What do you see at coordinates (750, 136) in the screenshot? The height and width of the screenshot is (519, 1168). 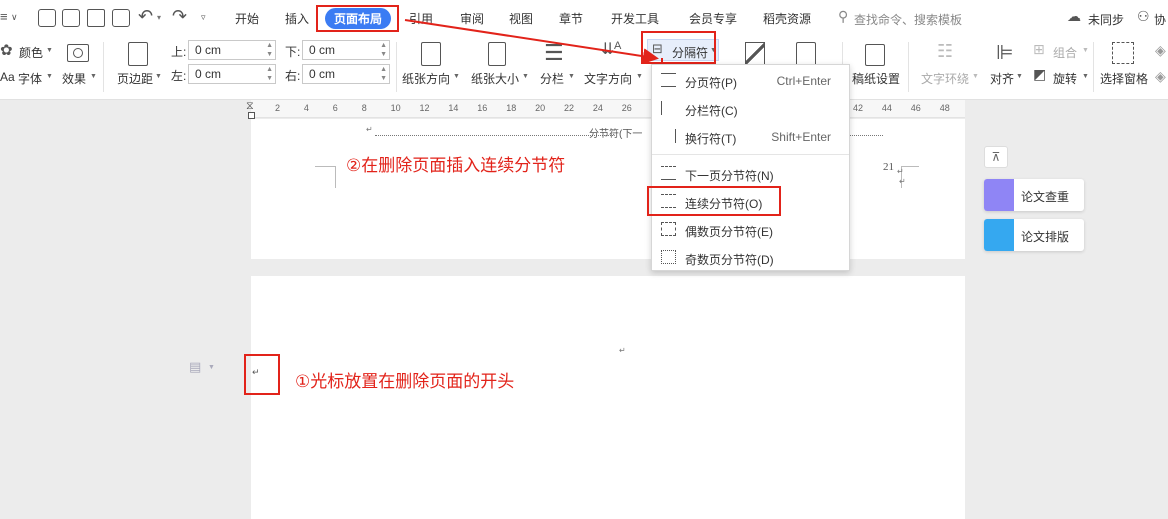 I see `menu-item-line-break: 换行符(T) Shift+Enter` at bounding box center [750, 136].